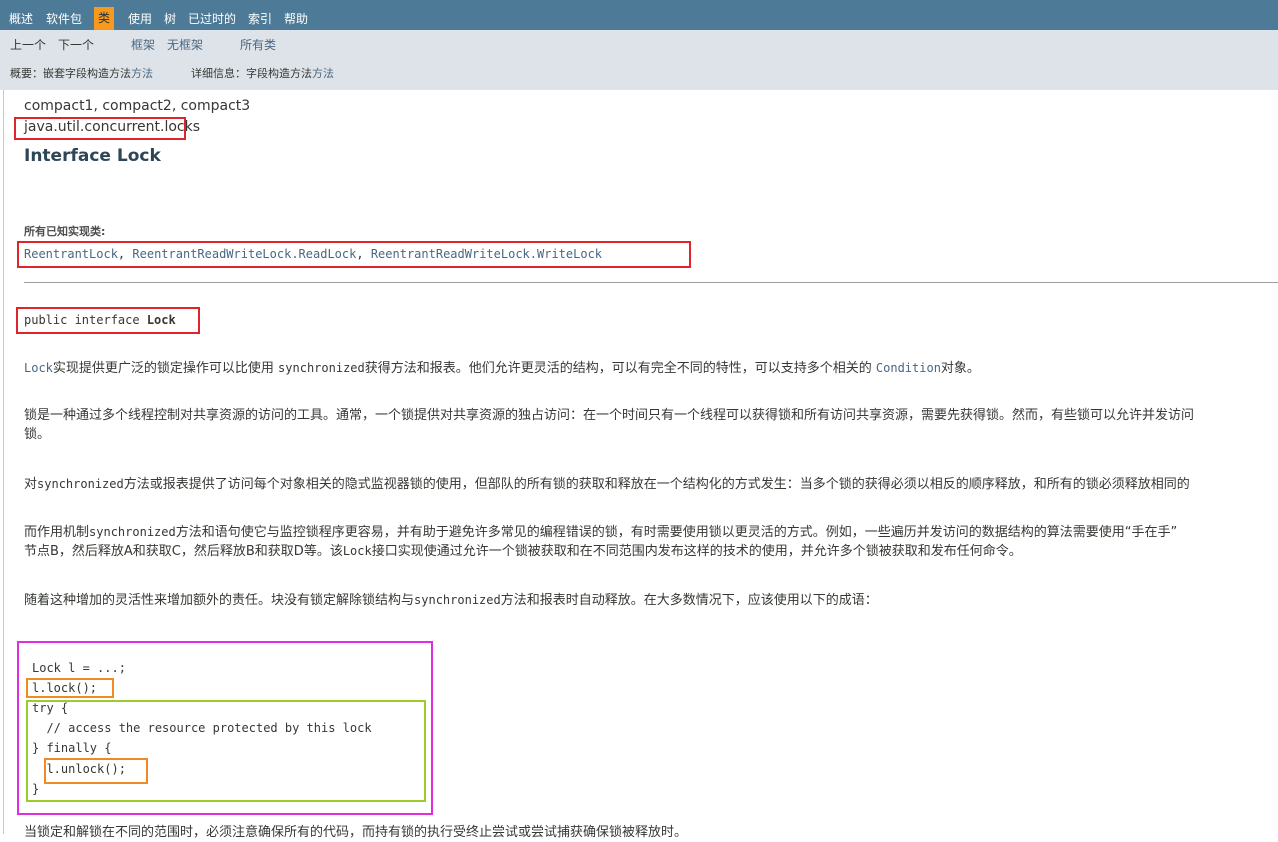  I want to click on code-line-2: l.lock();, so click(65, 688).